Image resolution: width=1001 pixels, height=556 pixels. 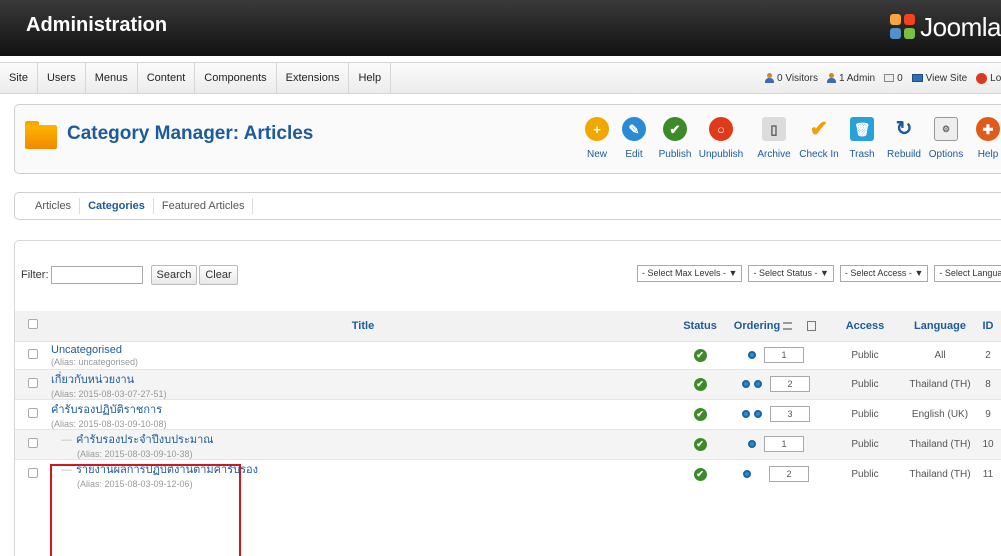 What do you see at coordinates (218, 275) in the screenshot?
I see `clear-button: Clear` at bounding box center [218, 275].